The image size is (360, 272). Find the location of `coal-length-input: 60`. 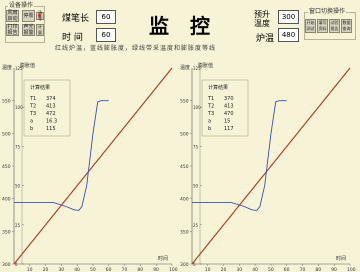

coal-length-input: 60 is located at coordinates (106, 17).